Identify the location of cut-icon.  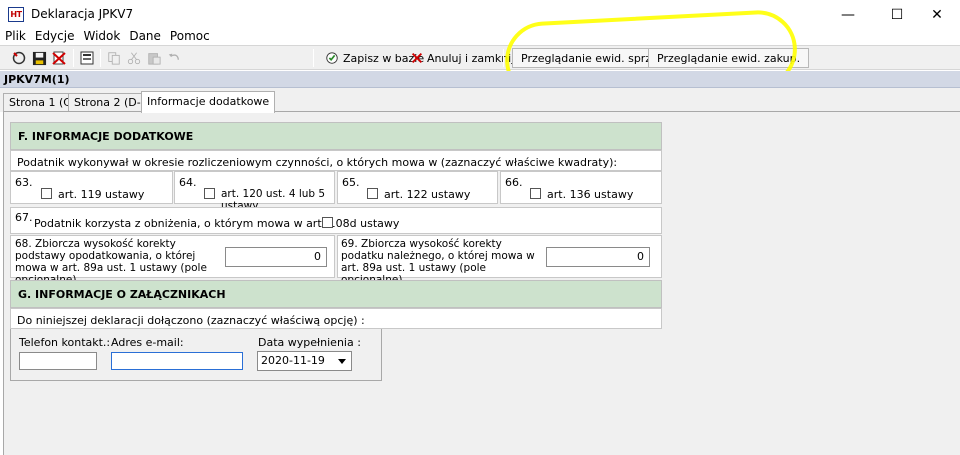
(134, 58).